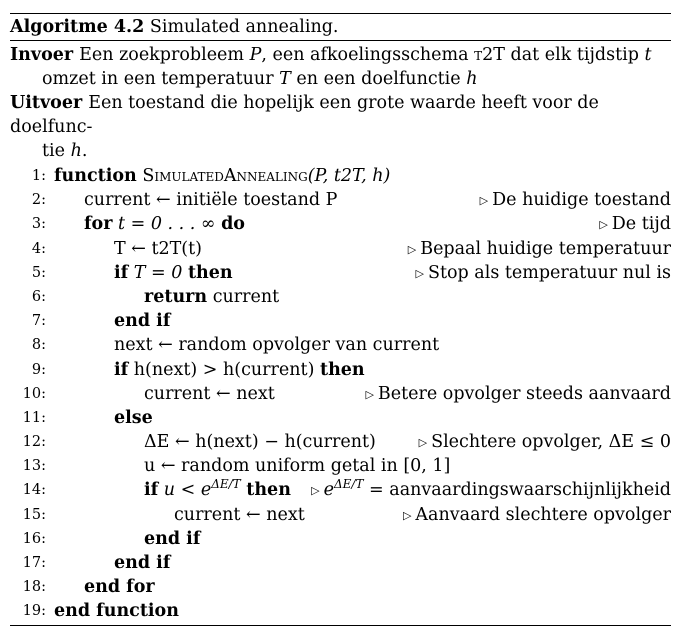 The width and height of the screenshot is (681, 626). What do you see at coordinates (198, 369) in the screenshot?
I see `code-line-9: 9: if h(next) > h(current) then` at bounding box center [198, 369].